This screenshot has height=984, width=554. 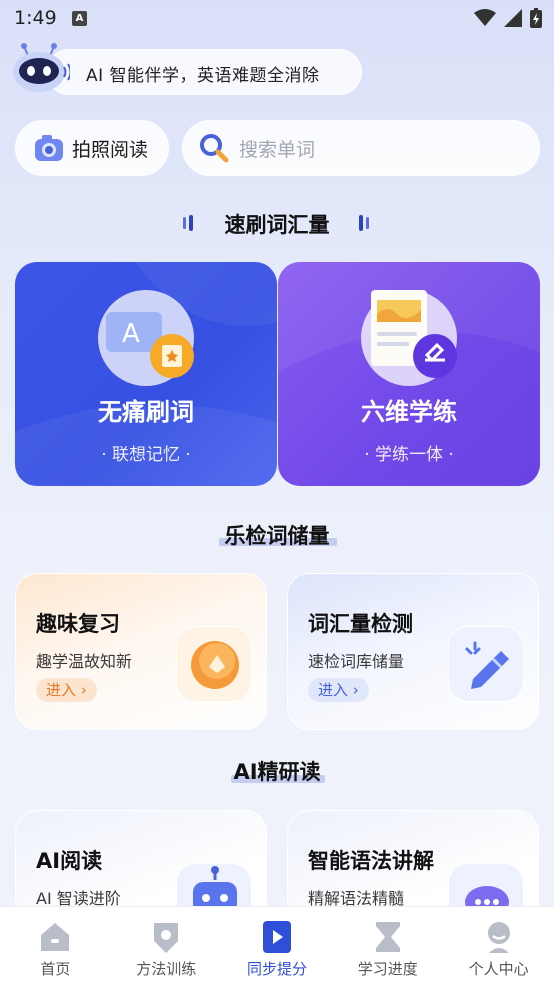 What do you see at coordinates (498, 969) in the screenshot?
I see `tab-profile-label: 个人中心` at bounding box center [498, 969].